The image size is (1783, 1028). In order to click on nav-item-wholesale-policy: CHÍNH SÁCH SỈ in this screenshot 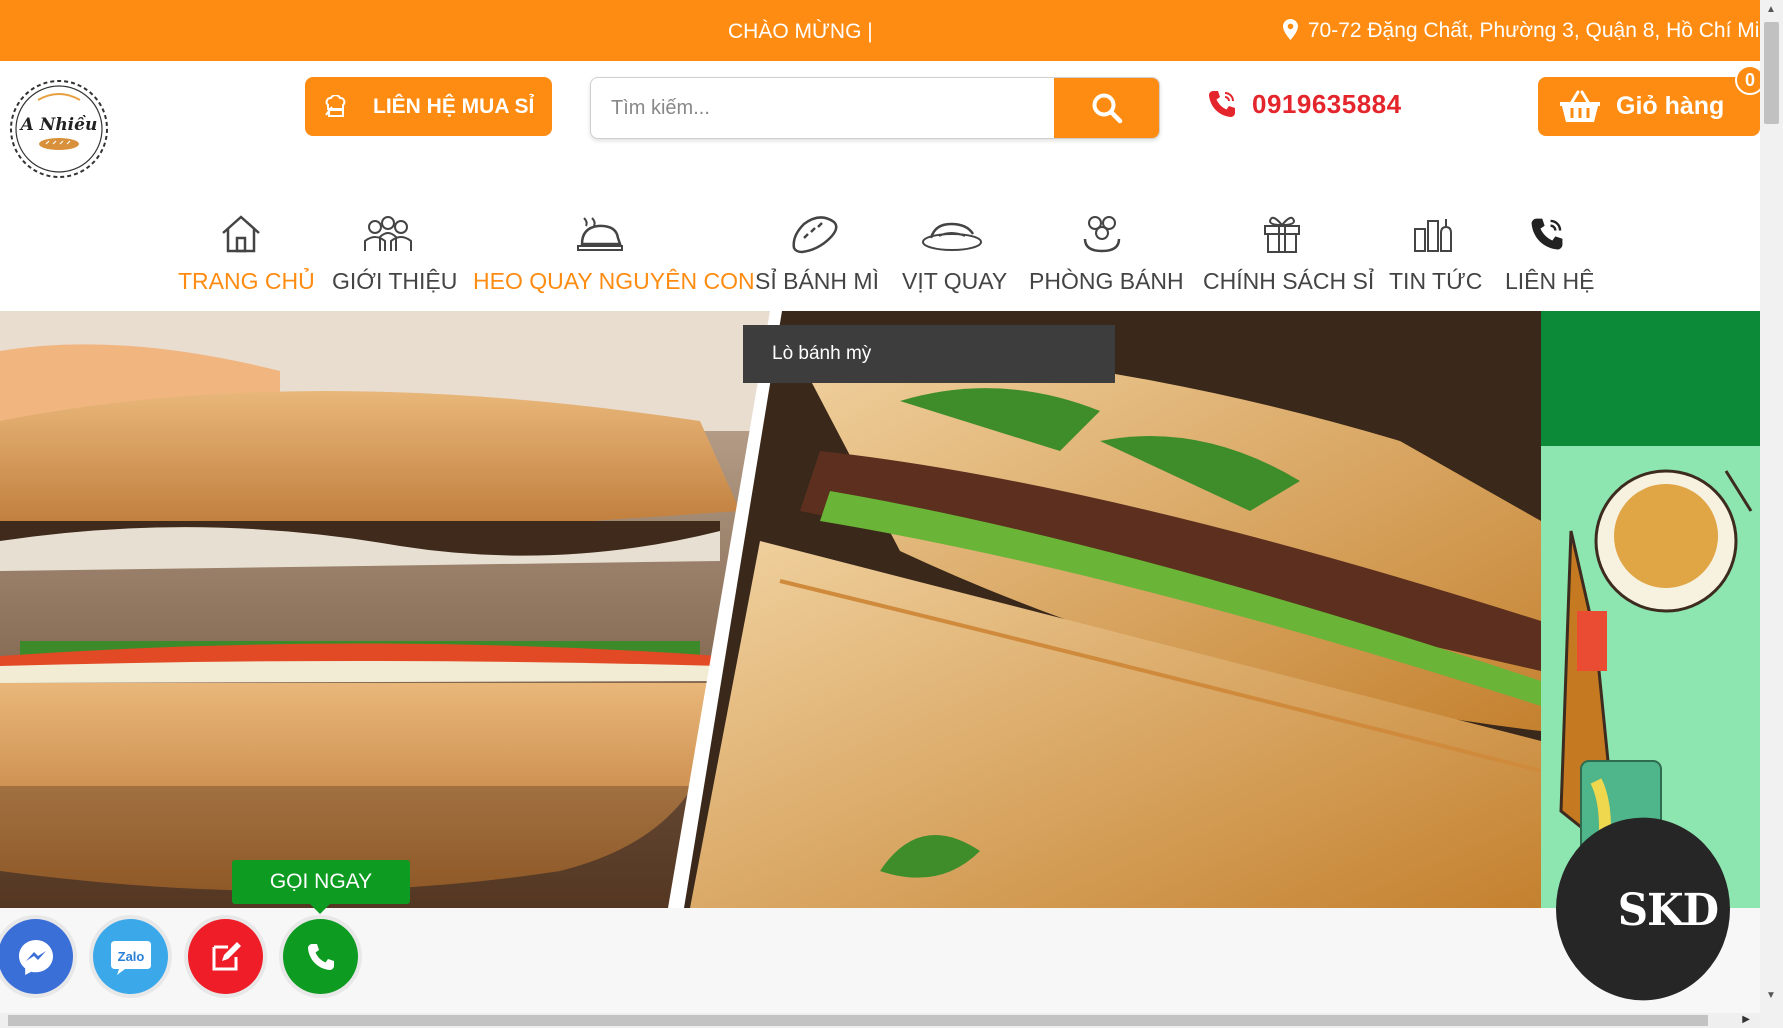, I will do `click(1289, 250)`.